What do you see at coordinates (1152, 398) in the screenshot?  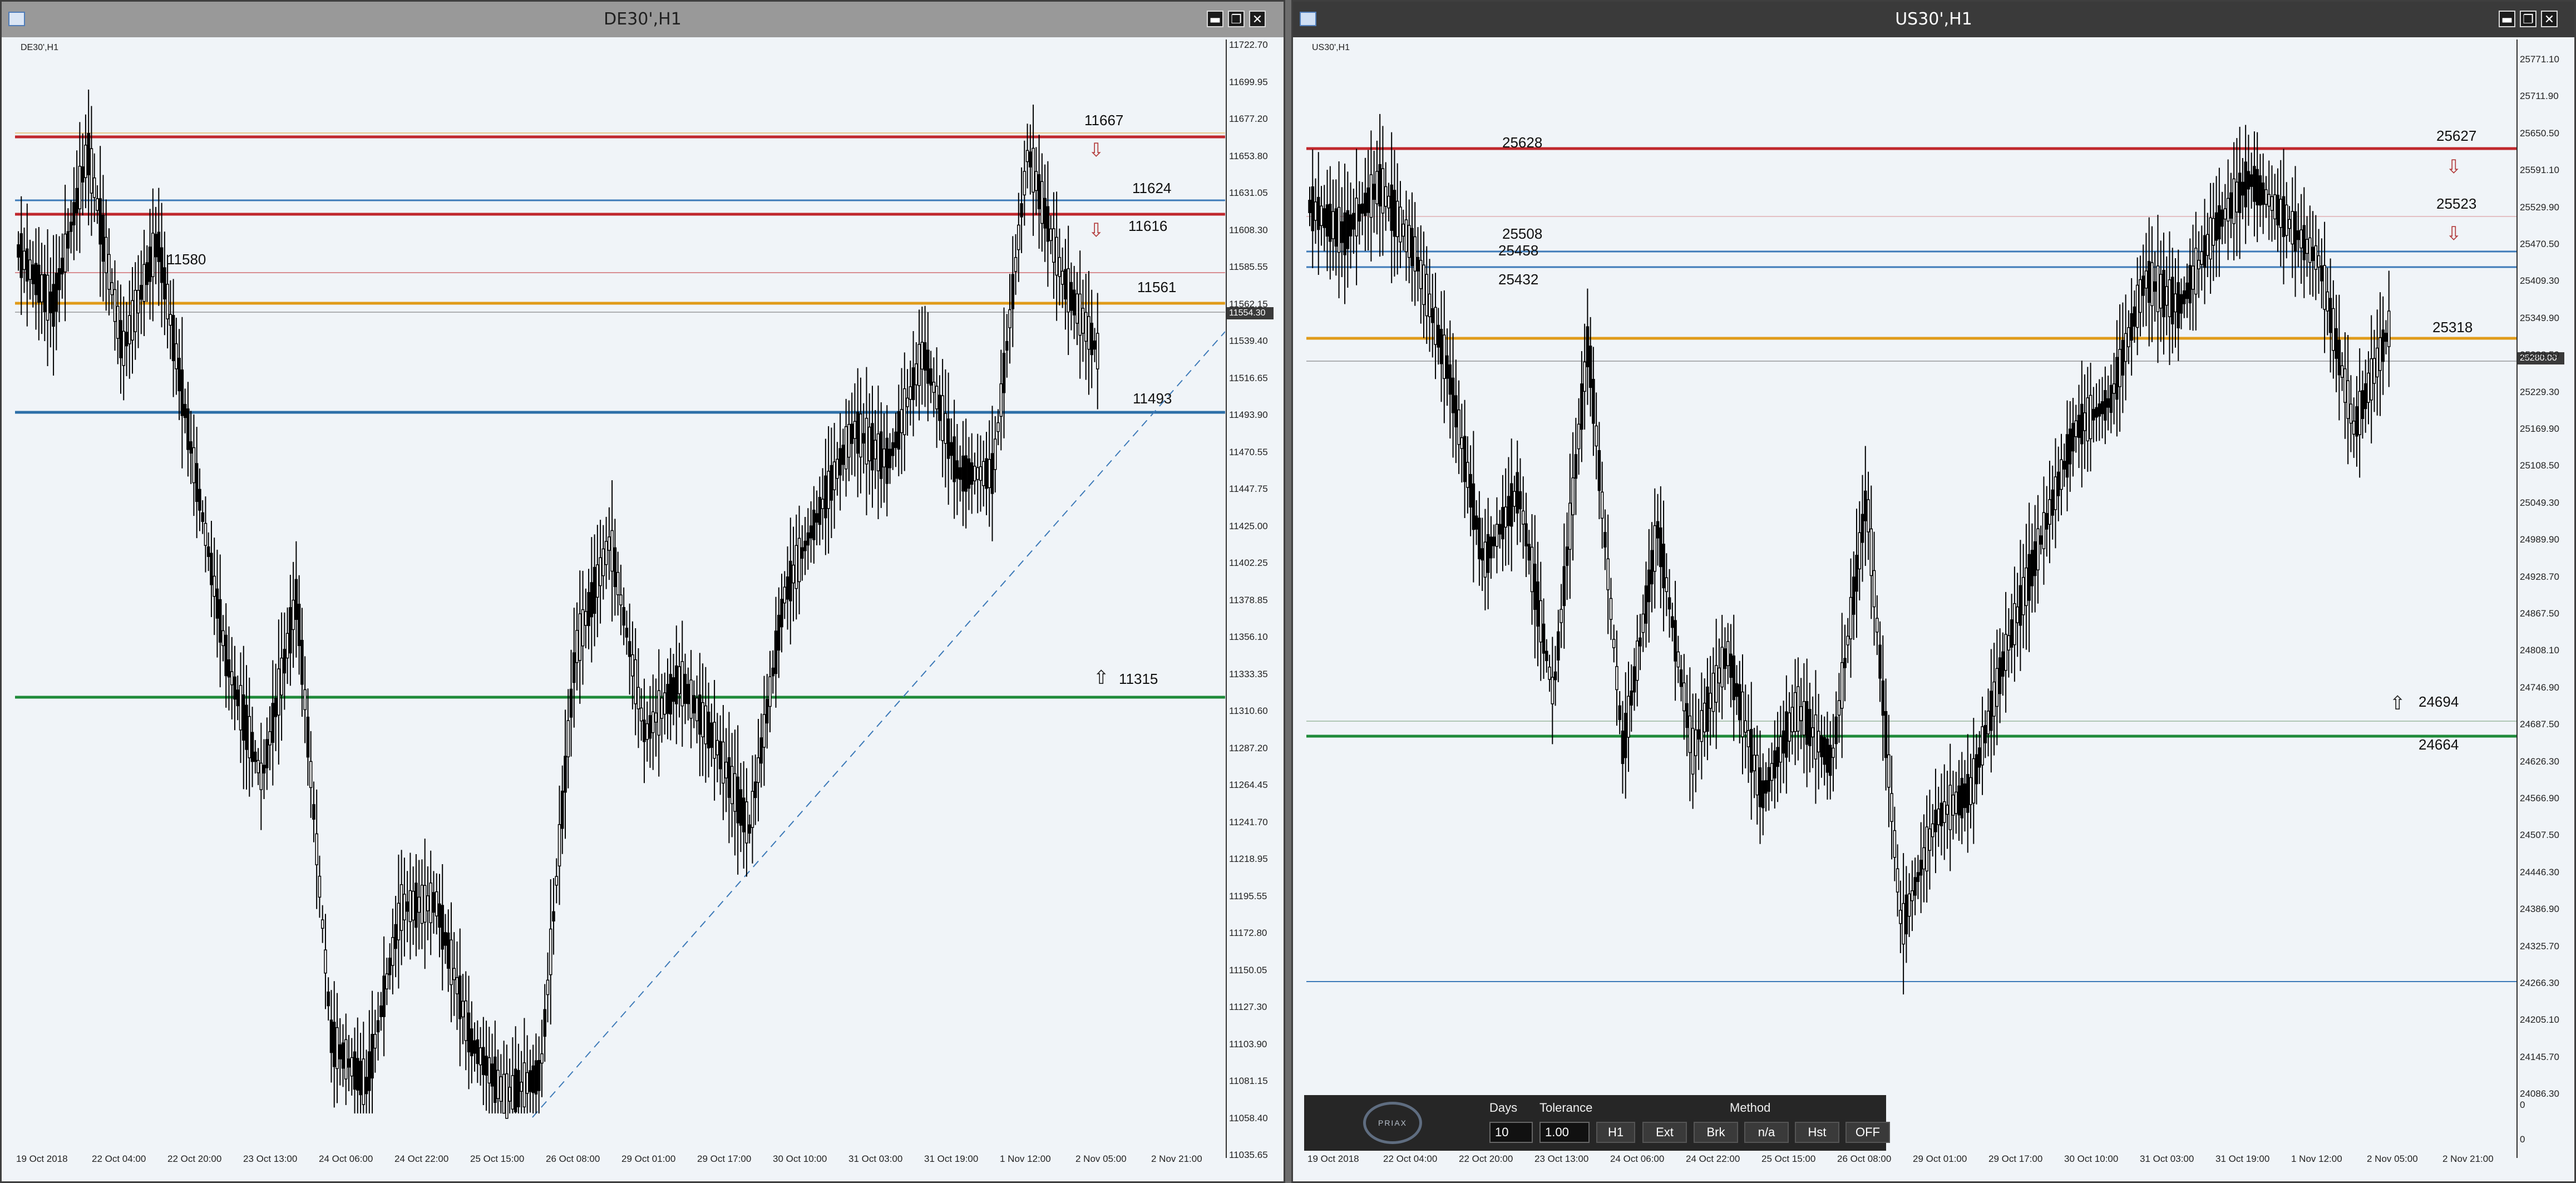 I see `level-label-11493: 11493` at bounding box center [1152, 398].